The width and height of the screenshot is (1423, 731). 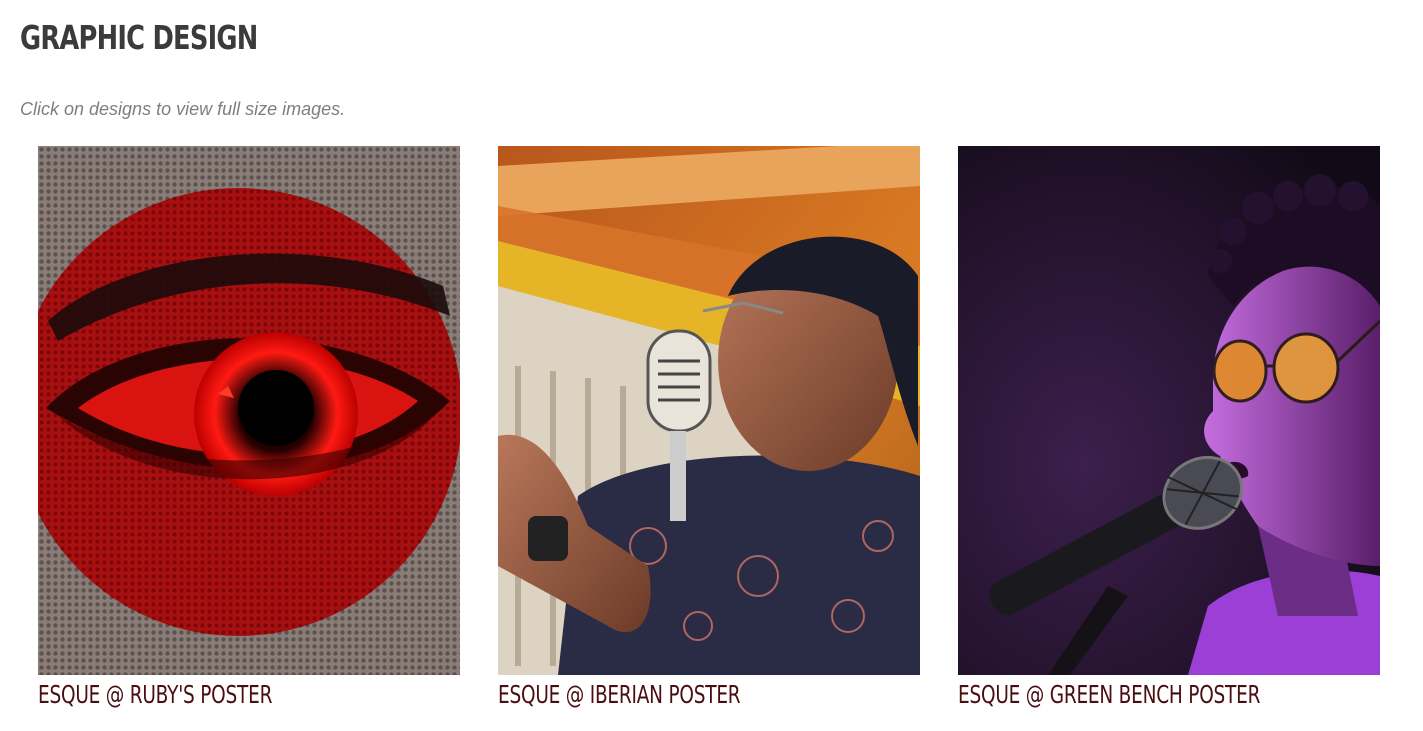 What do you see at coordinates (1109, 695) in the screenshot?
I see `green-bench-poster-caption: ESQUE @ GREEN BENCH POSTER` at bounding box center [1109, 695].